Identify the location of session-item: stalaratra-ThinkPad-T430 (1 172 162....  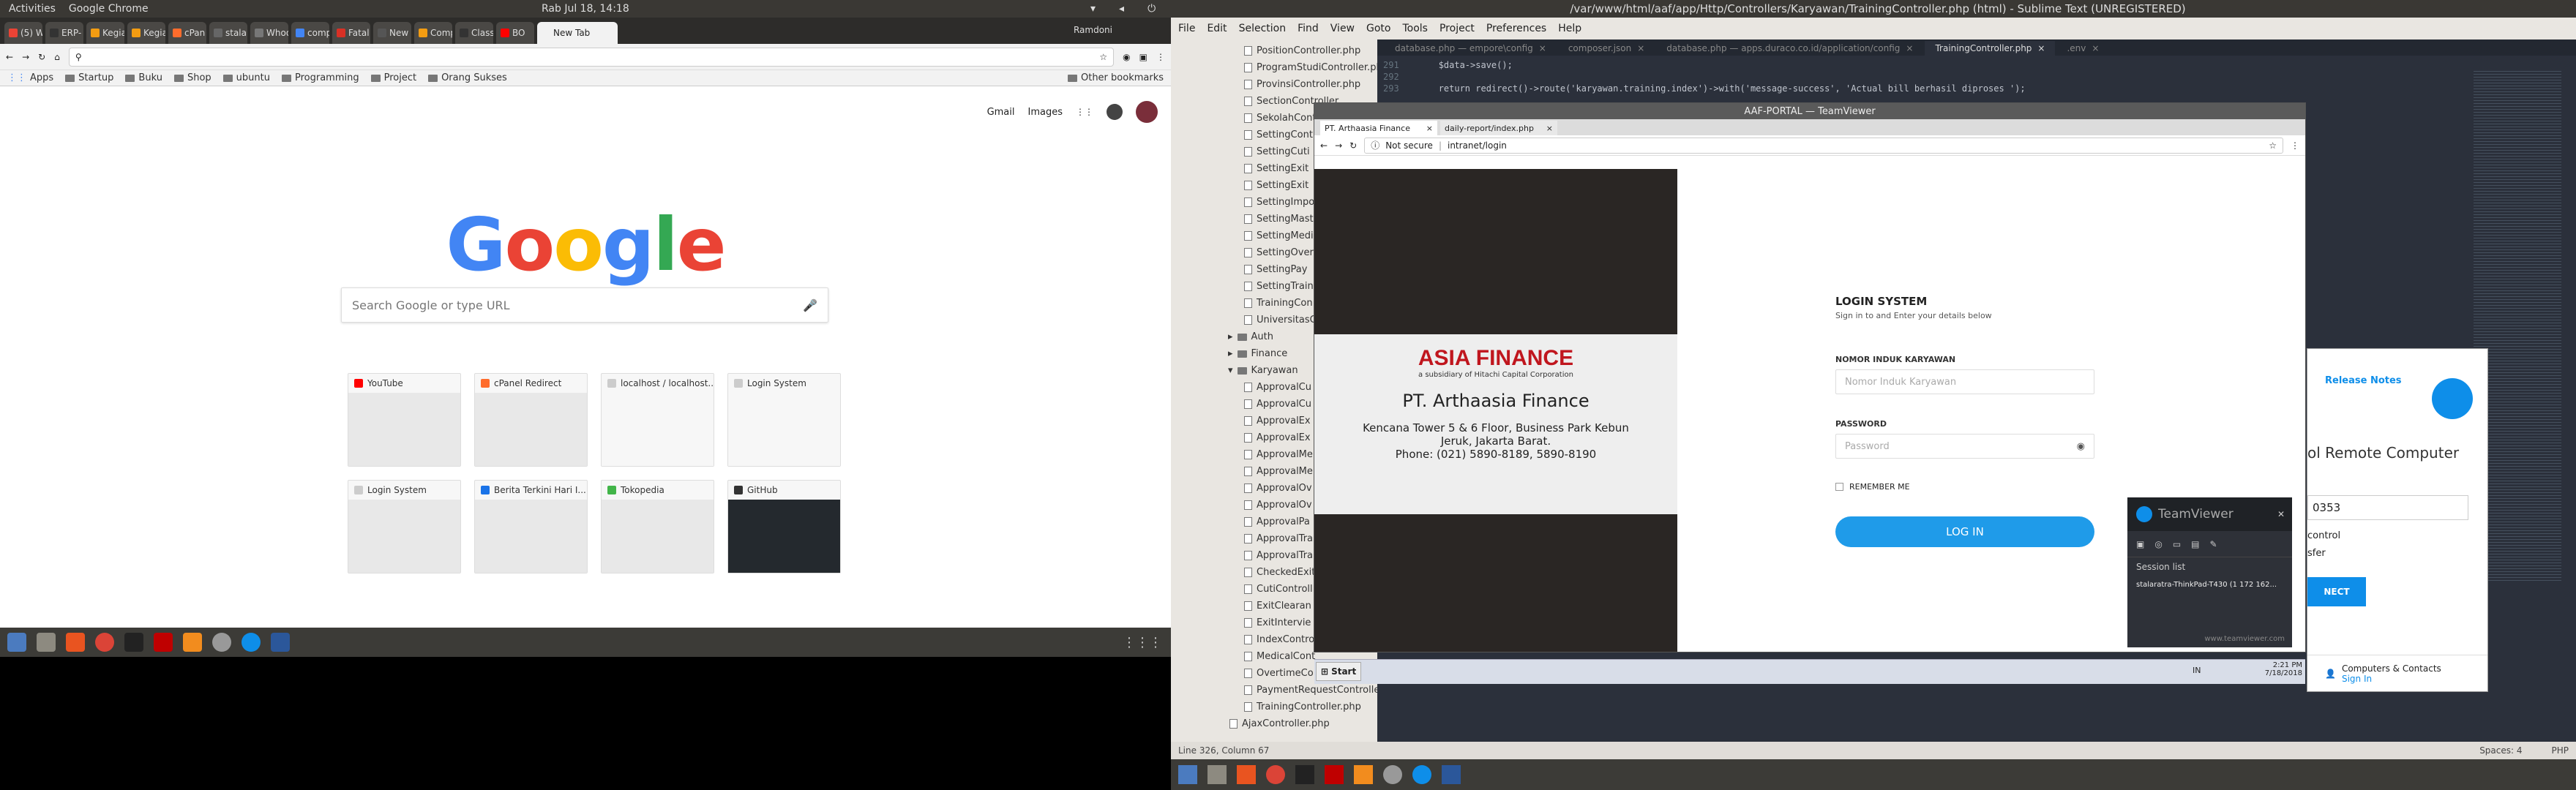
(2209, 584).